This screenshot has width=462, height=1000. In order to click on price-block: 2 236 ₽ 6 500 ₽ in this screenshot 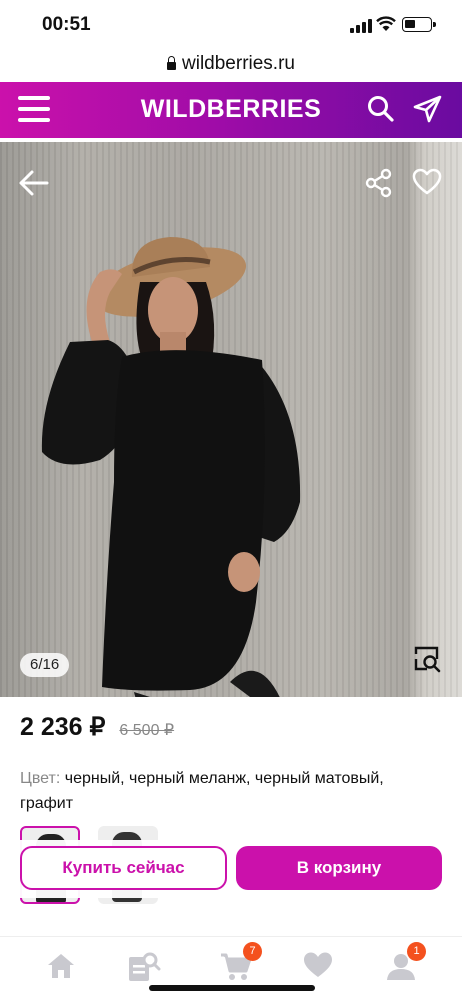, I will do `click(97, 727)`.